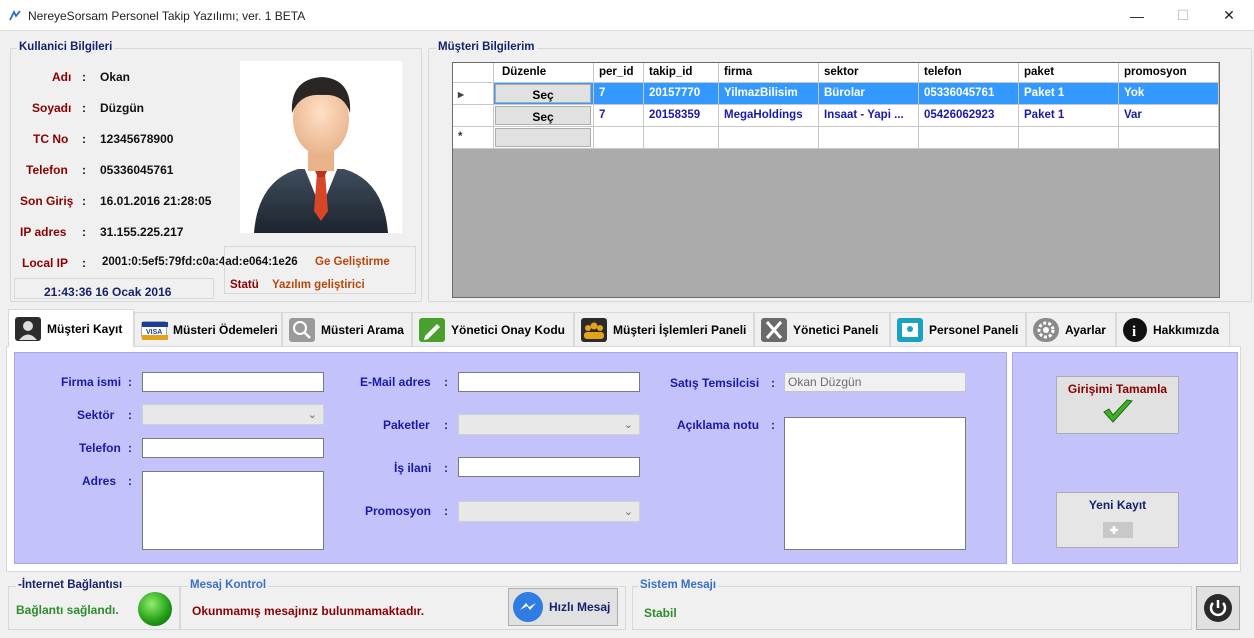 This screenshot has height=638, width=1254. What do you see at coordinates (910, 329) in the screenshot?
I see `staff-icon` at bounding box center [910, 329].